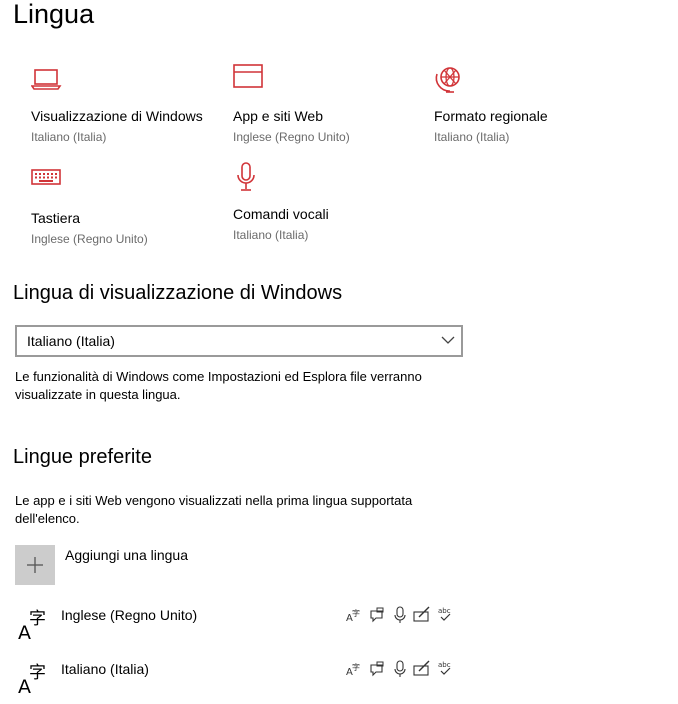 This screenshot has width=678, height=704. Describe the element at coordinates (105, 669) in the screenshot. I see `language-name: Italiano (Italia)` at that location.